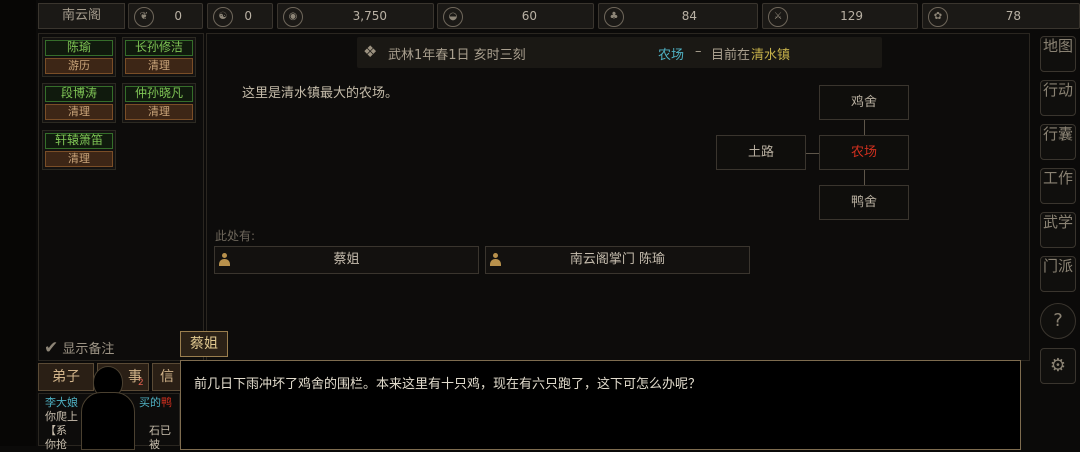  What do you see at coordinates (223, 17) in the screenshot?
I see `yinyang-icon: ☯` at bounding box center [223, 17].